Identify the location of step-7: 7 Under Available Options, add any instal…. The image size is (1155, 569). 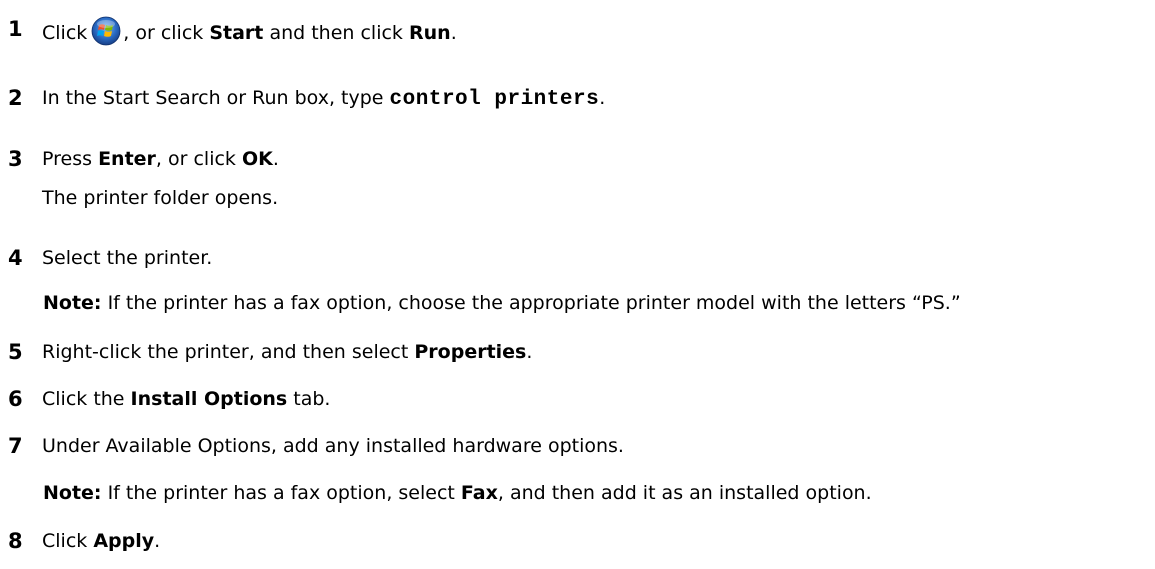
(312, 446).